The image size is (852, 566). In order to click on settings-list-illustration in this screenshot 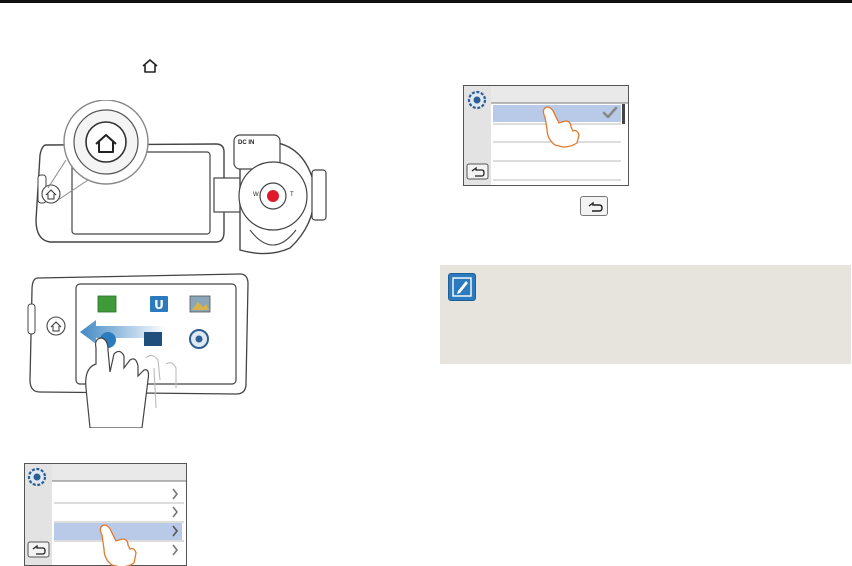, I will do `click(105, 514)`.